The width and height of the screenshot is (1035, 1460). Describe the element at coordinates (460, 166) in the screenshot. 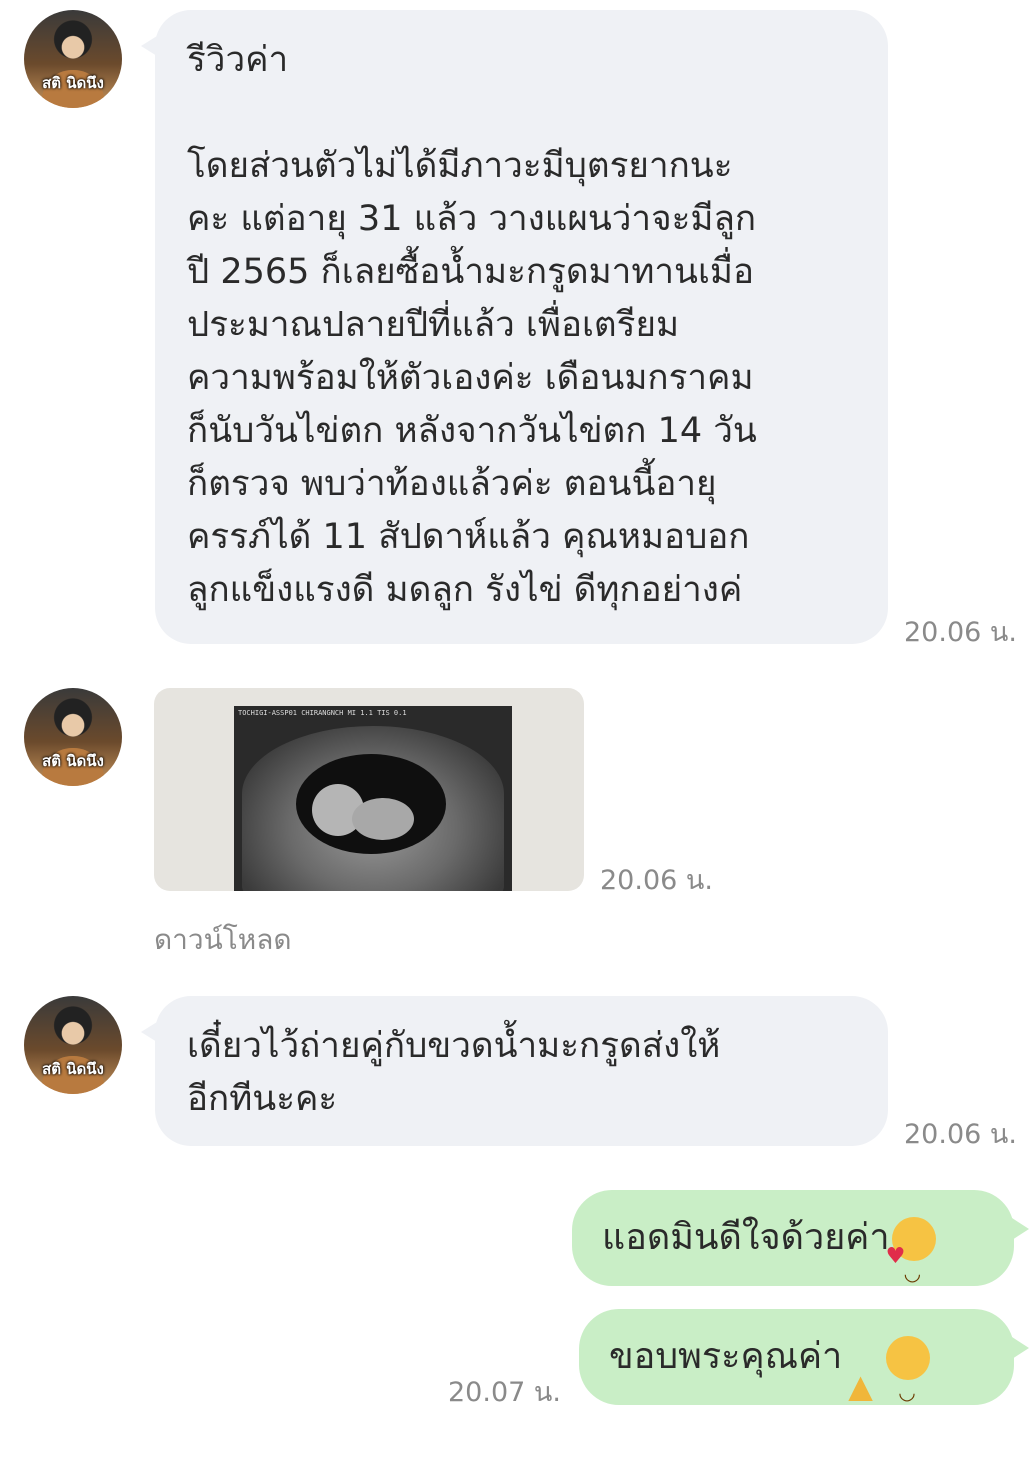

I see `message-line: โดยส่วนตัวไม่ได้มีภาวะมีบุตรยากนะ` at that location.